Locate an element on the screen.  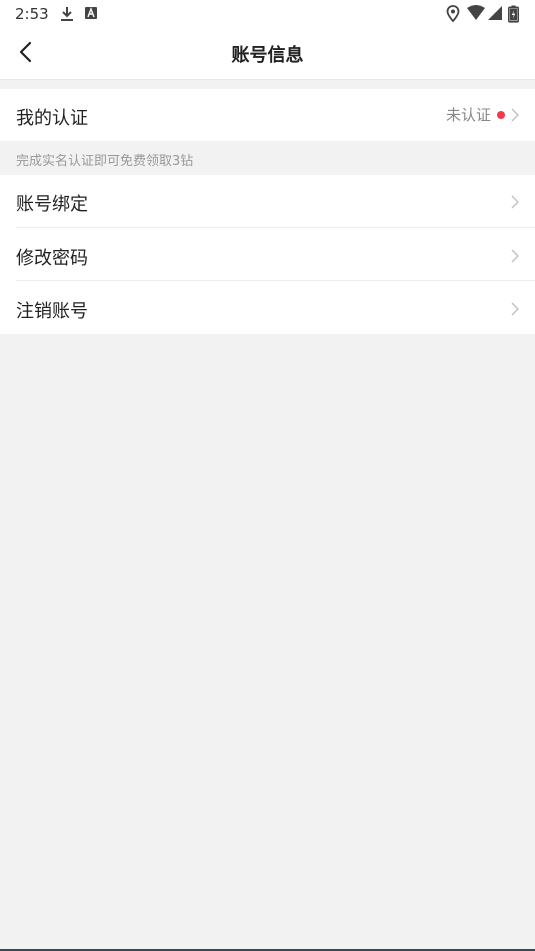
wifi-icon is located at coordinates (476, 15).